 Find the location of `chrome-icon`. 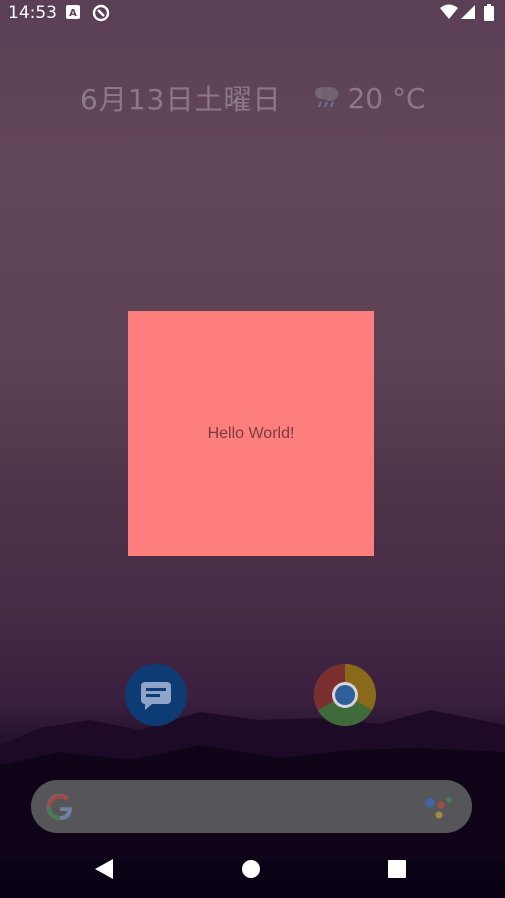

chrome-icon is located at coordinates (345, 695).